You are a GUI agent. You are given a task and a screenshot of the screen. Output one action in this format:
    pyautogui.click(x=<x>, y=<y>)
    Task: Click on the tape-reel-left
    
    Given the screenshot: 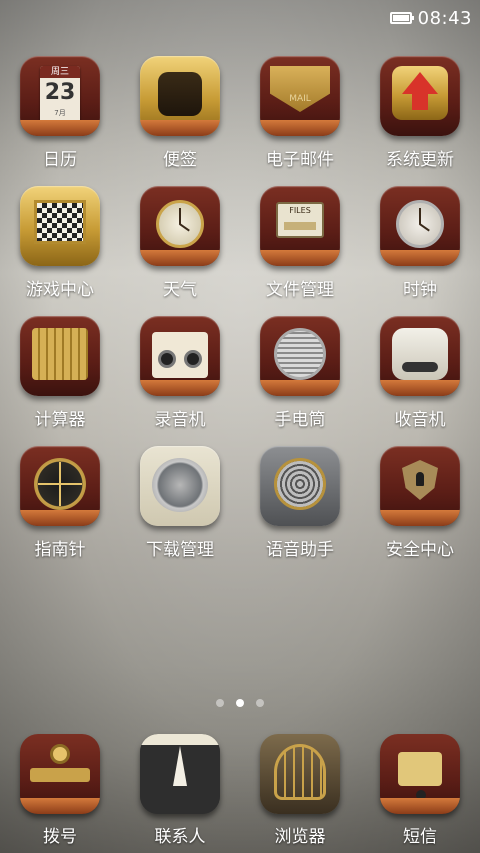 What is the action you would take?
    pyautogui.click(x=167, y=359)
    